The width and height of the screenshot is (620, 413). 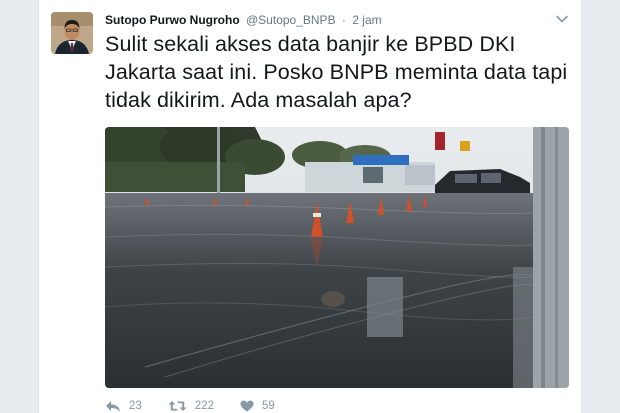 I want to click on reply-icon, so click(x=113, y=406).